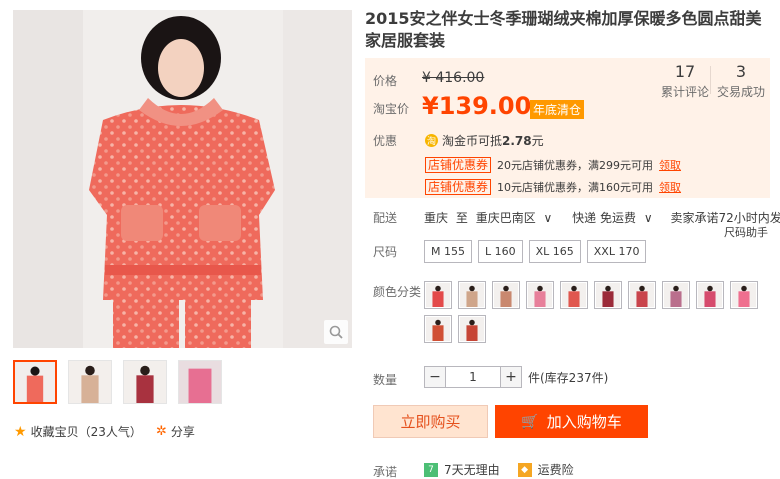 This screenshot has height=479, width=780. What do you see at coordinates (461, 218) in the screenshot?
I see `ship-to-word: 至` at bounding box center [461, 218].